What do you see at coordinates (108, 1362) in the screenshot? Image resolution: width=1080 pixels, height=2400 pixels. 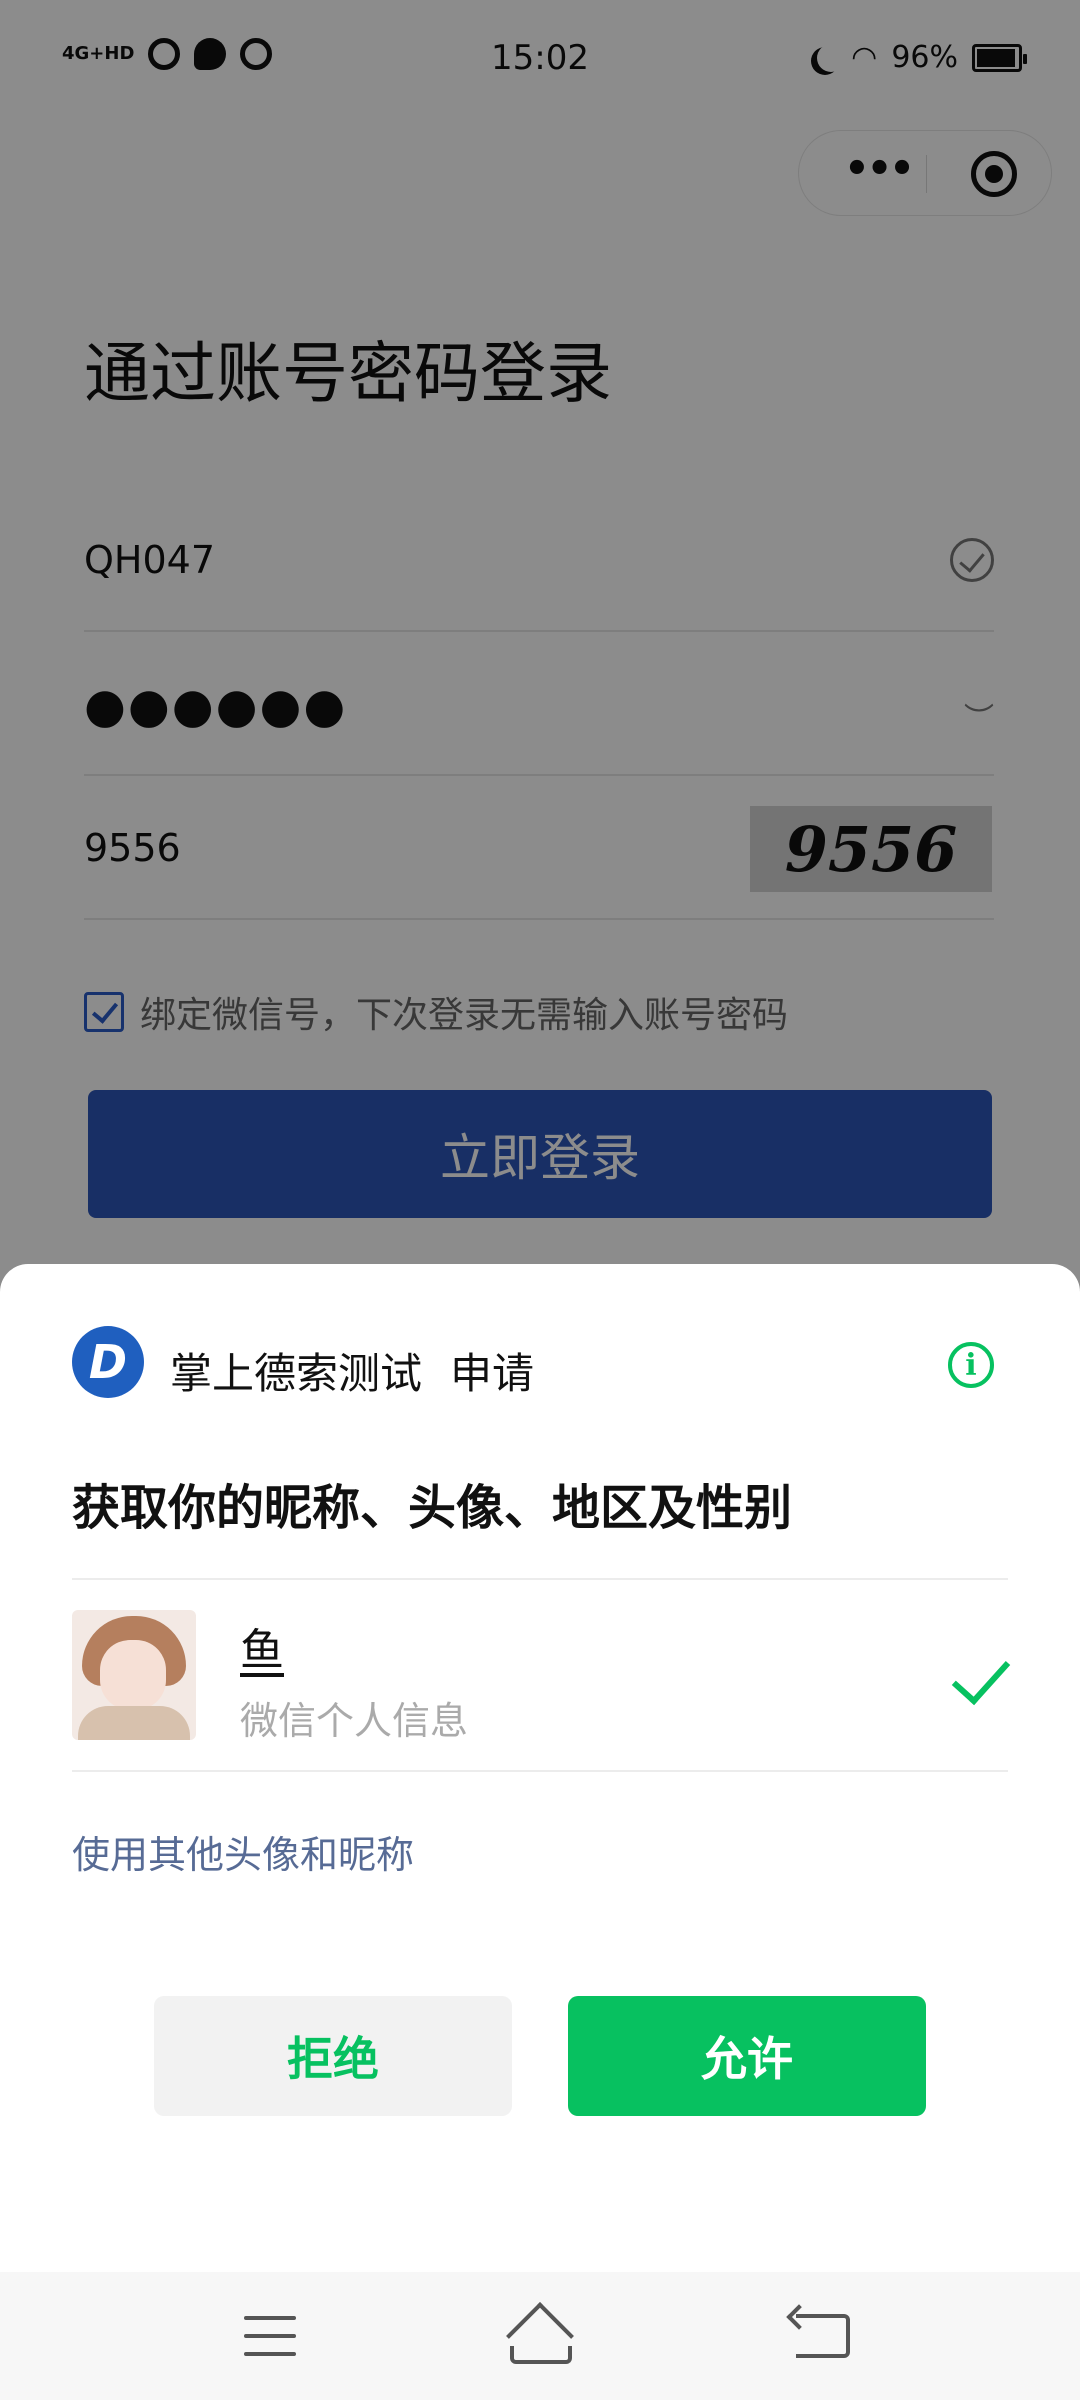 I see `app-logo-icon: D` at bounding box center [108, 1362].